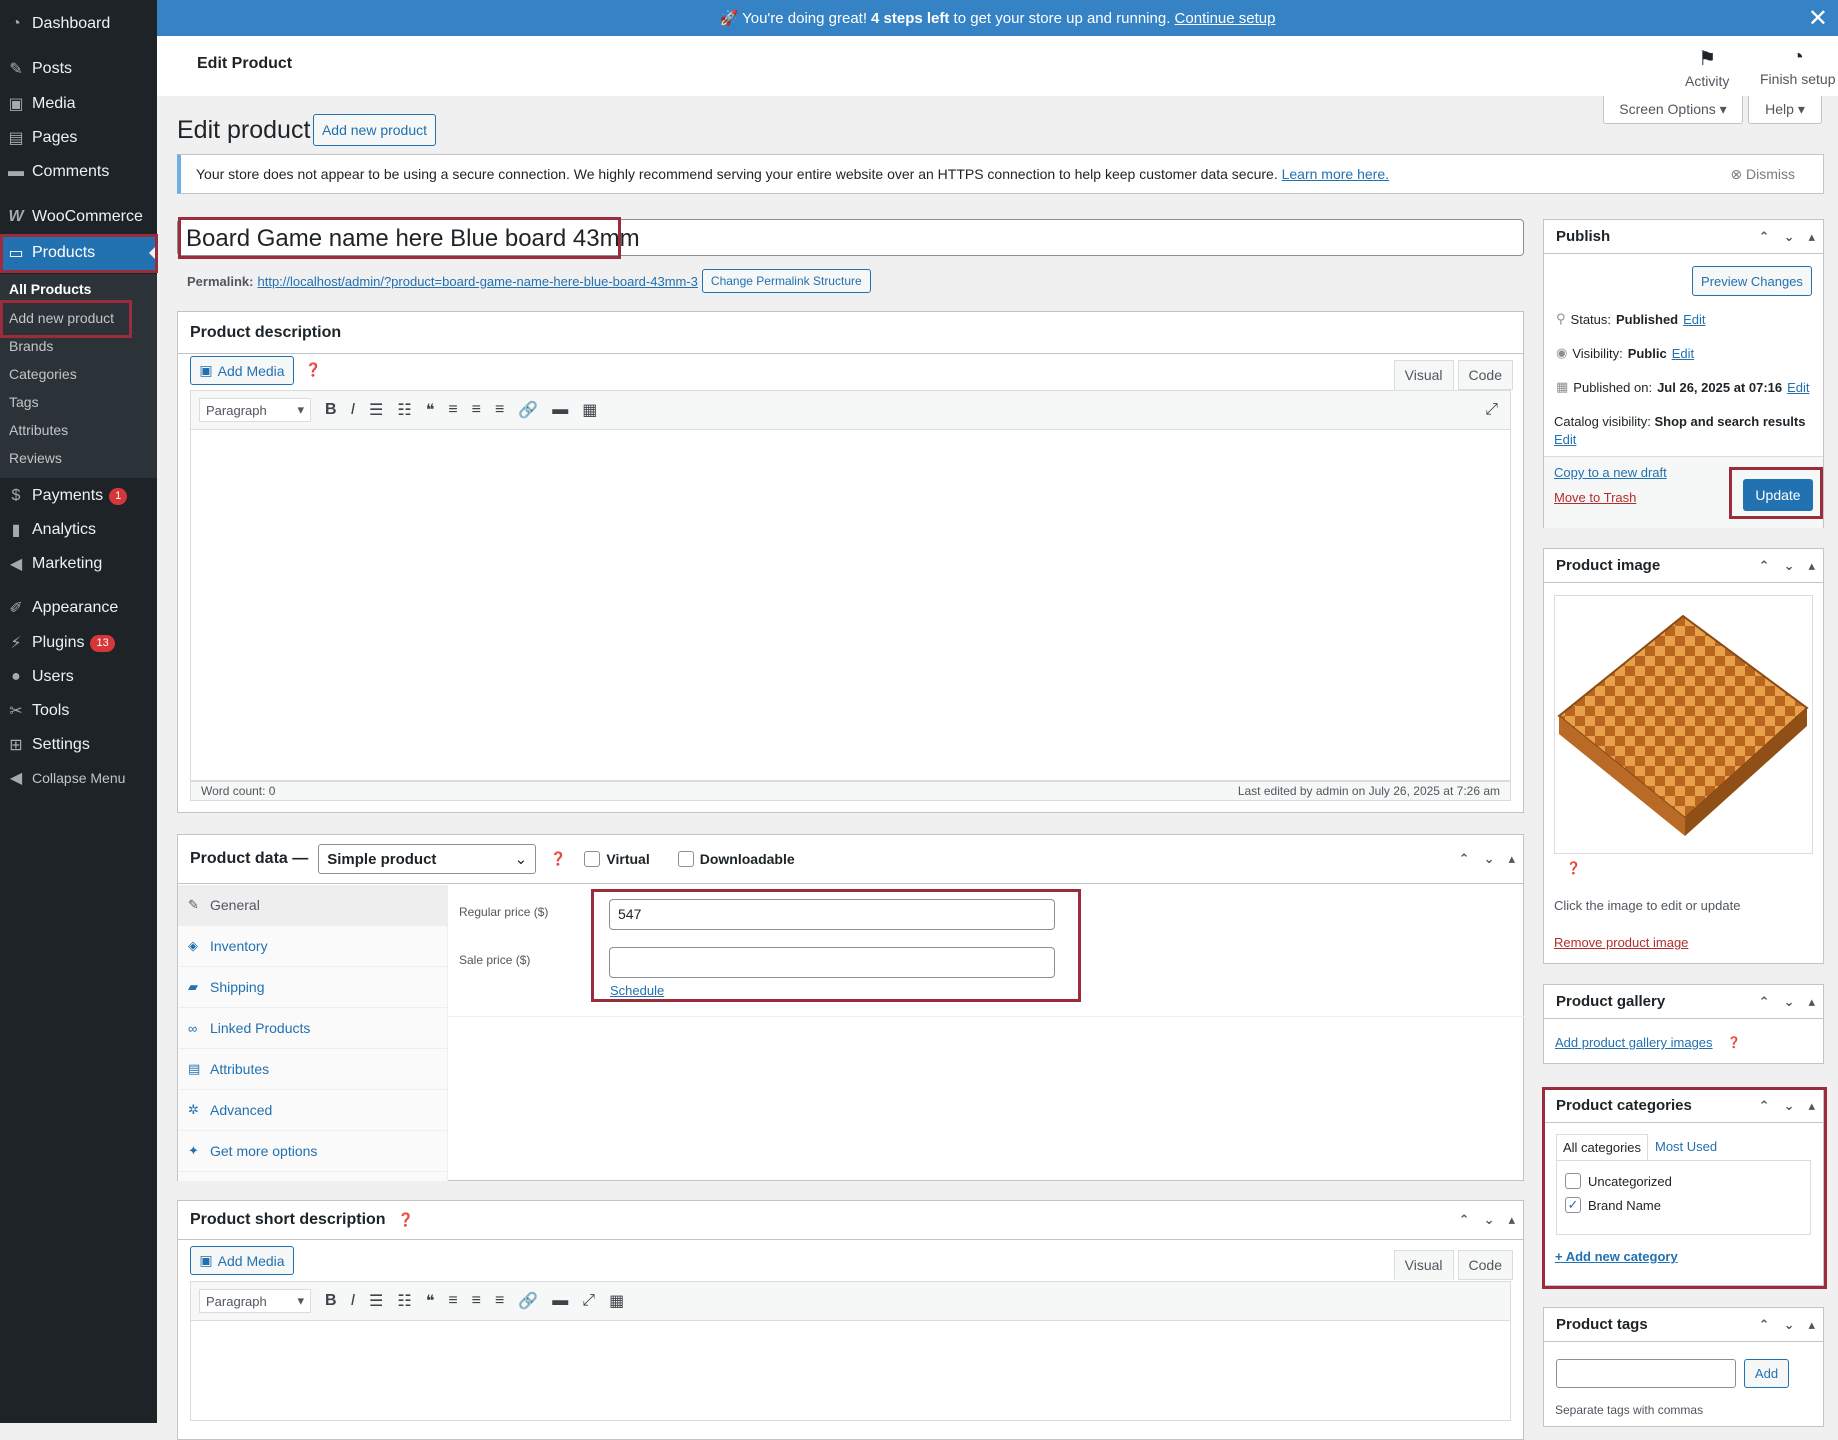 The height and width of the screenshot is (1440, 1838). I want to click on tab-attributes: ▤ Attributes, so click(312, 1069).